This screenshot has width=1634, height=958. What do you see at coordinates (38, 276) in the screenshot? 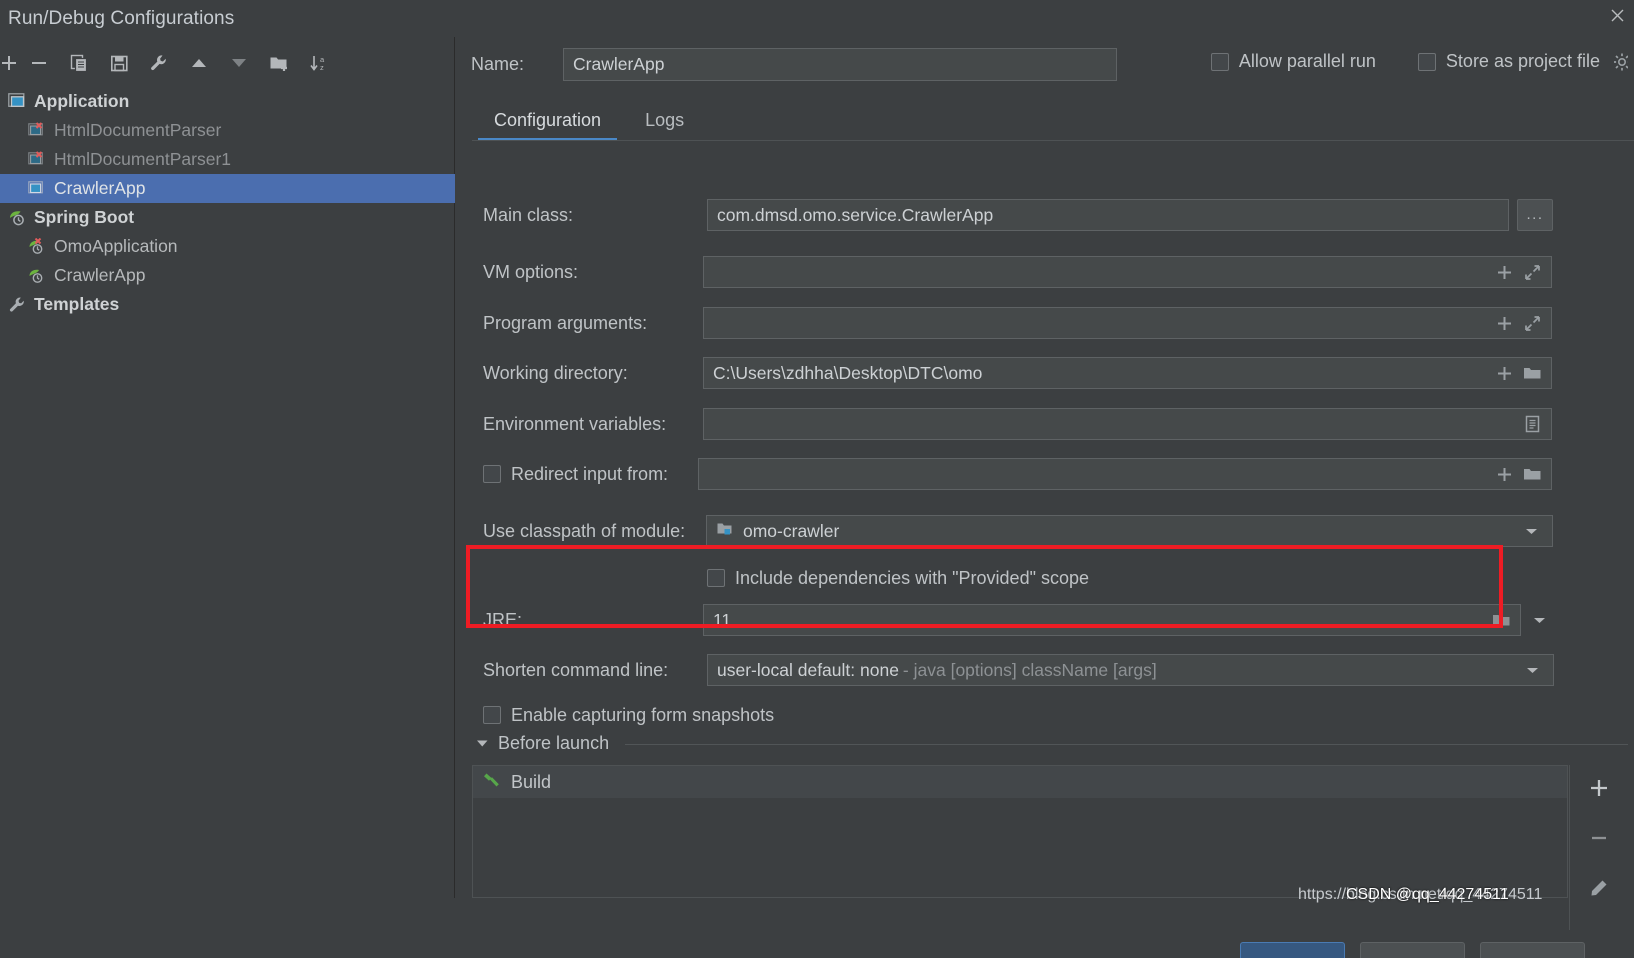
I see `spring-boot-icon` at bounding box center [38, 276].